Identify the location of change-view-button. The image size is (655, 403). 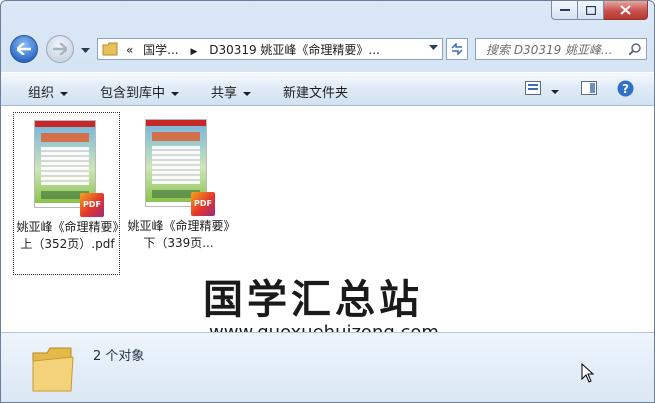
(542, 90).